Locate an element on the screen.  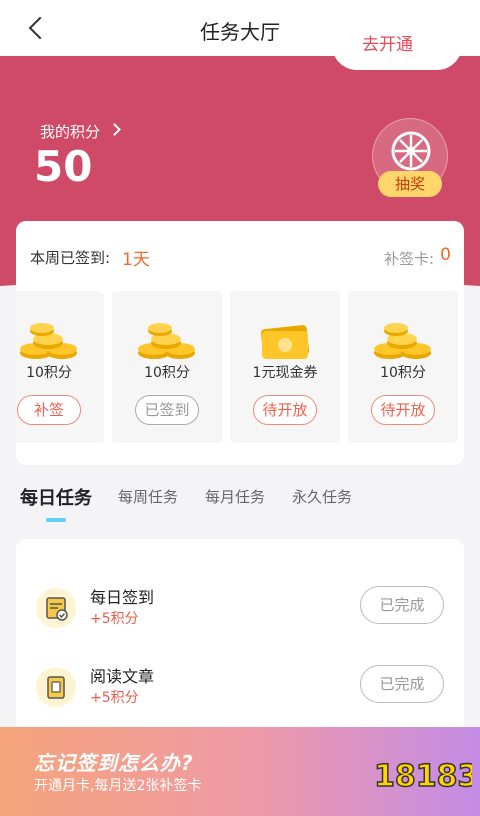
day-reward: 1元现金券 is located at coordinates (285, 373).